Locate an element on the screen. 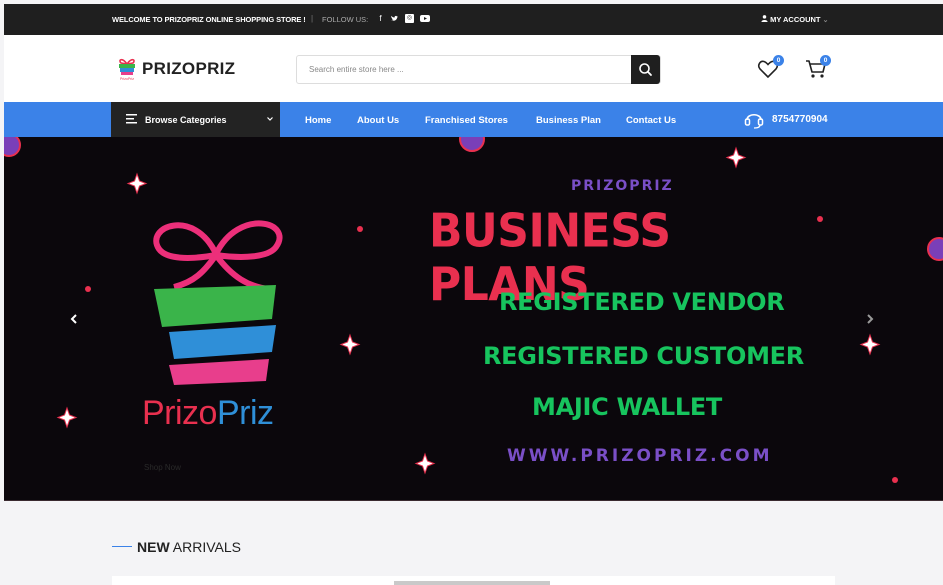 Image resolution: width=943 pixels, height=585 pixels. new-arrivals-section: NEW ARRIVALS is located at coordinates (473, 543).